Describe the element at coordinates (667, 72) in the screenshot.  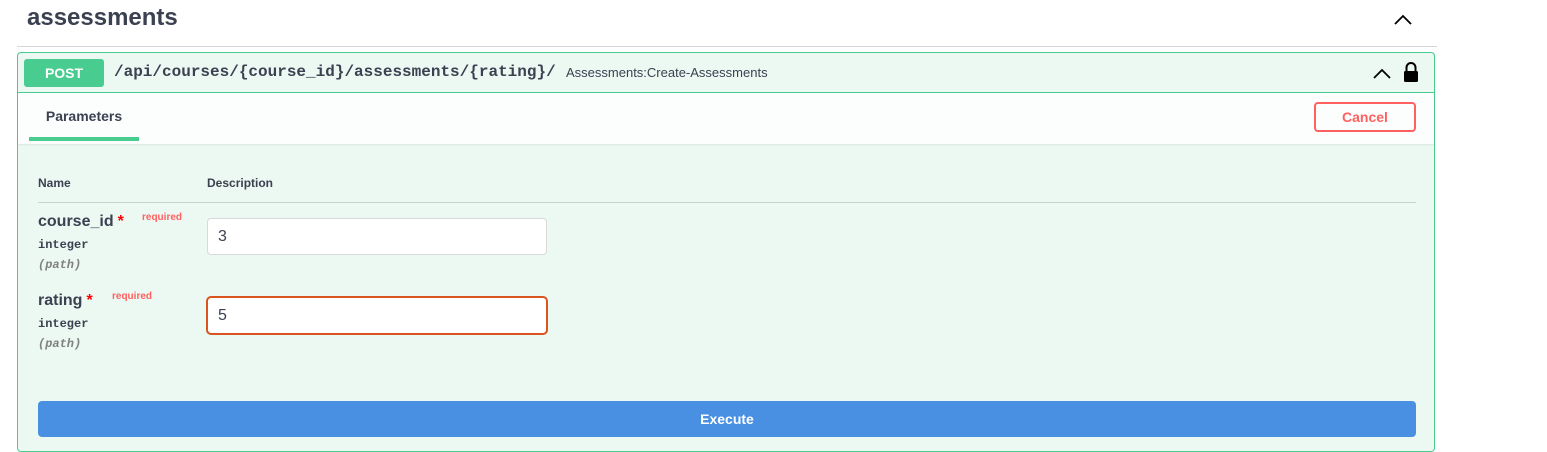
I see `operation-description: Assessments:Create-Assessments` at that location.